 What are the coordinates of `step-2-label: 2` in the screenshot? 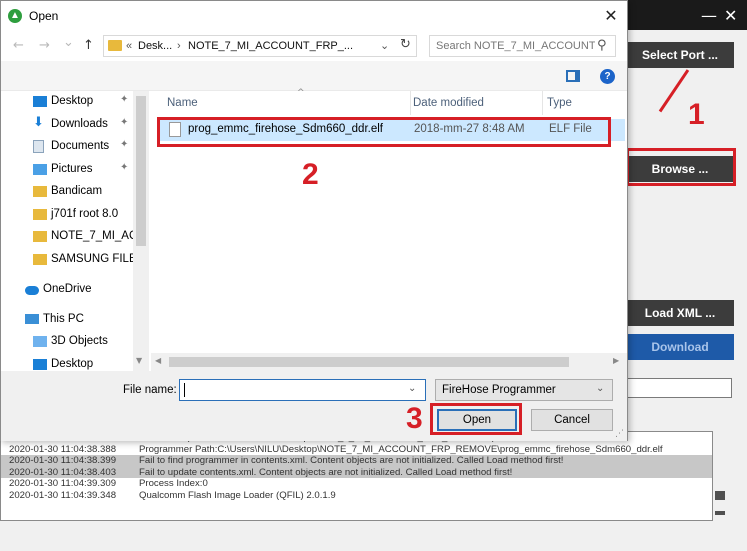 It's located at (310, 174).